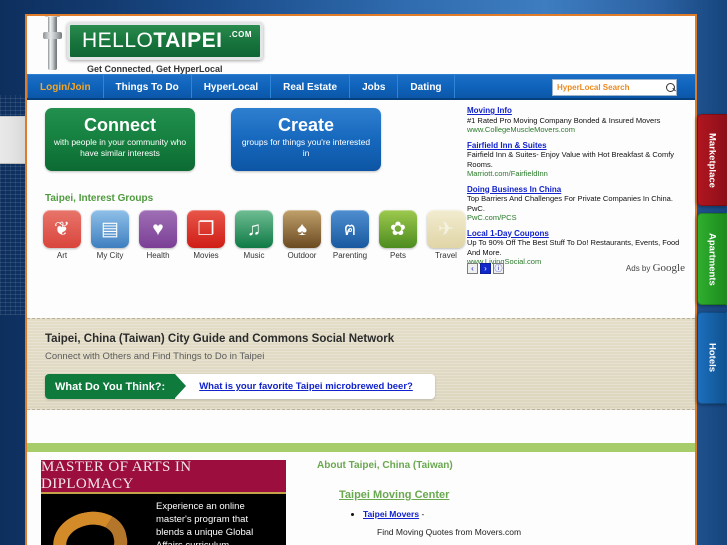 The height and width of the screenshot is (545, 727). Describe the element at coordinates (712, 358) in the screenshot. I see `tab-hotels: Hotels` at that location.